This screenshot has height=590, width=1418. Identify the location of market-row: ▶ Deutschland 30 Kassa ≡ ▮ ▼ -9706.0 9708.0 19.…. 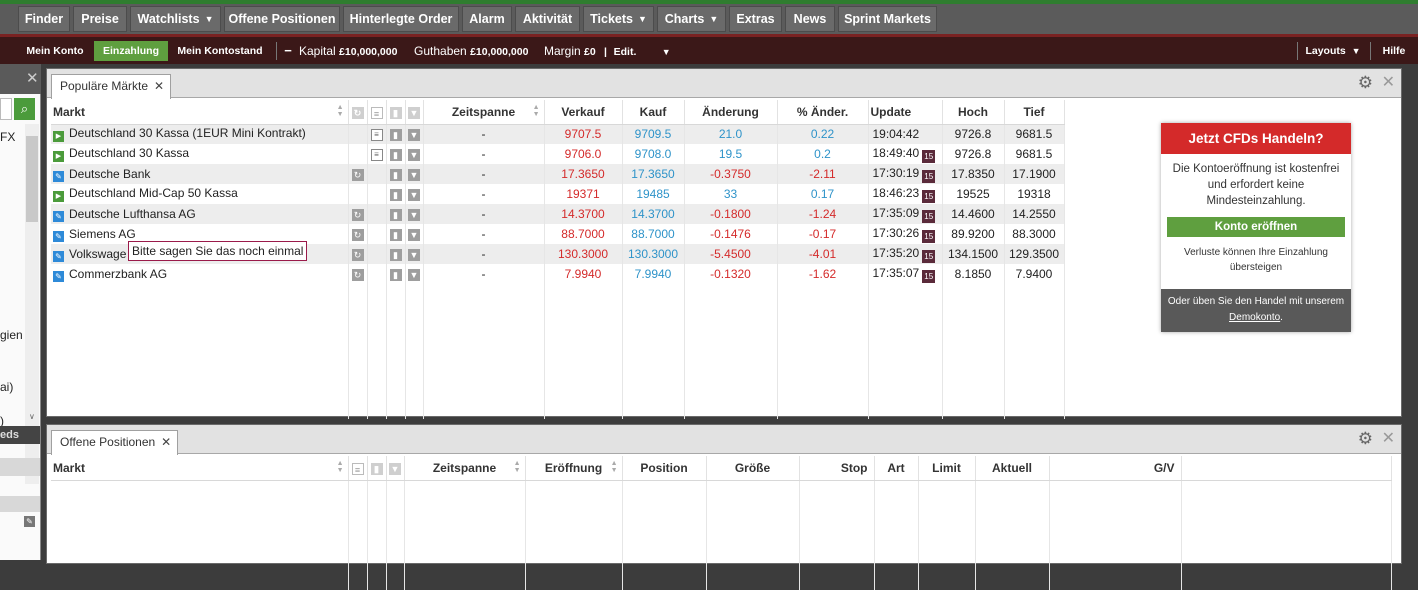
(558, 154).